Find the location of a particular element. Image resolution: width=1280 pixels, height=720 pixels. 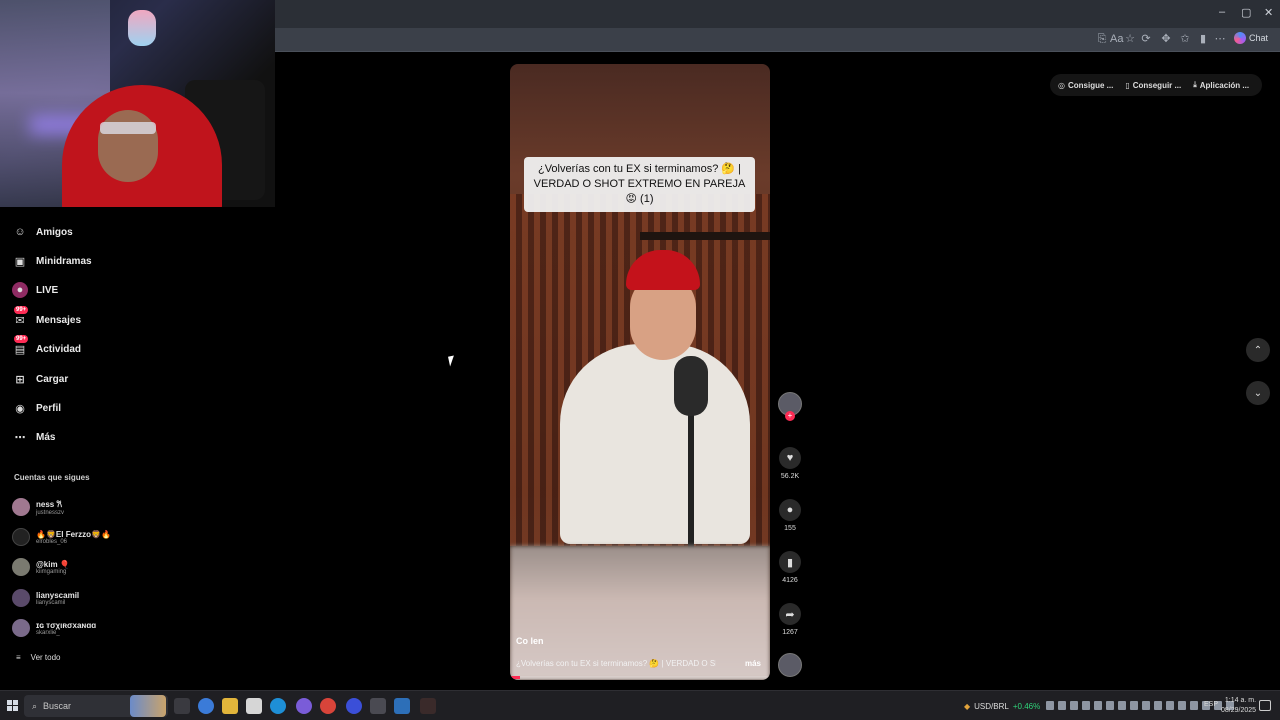

save-button: ▮ 4126 is located at coordinates (790, 567).